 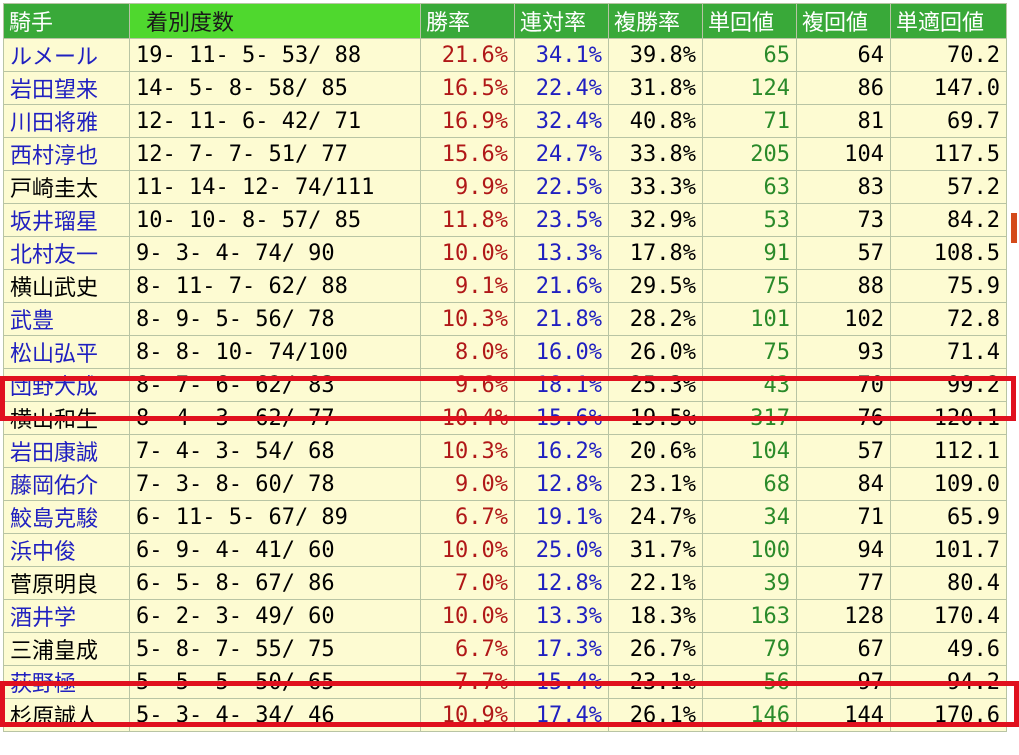 What do you see at coordinates (948, 517) in the screenshot?
I see `cell-tekisei: 65.9` at bounding box center [948, 517].